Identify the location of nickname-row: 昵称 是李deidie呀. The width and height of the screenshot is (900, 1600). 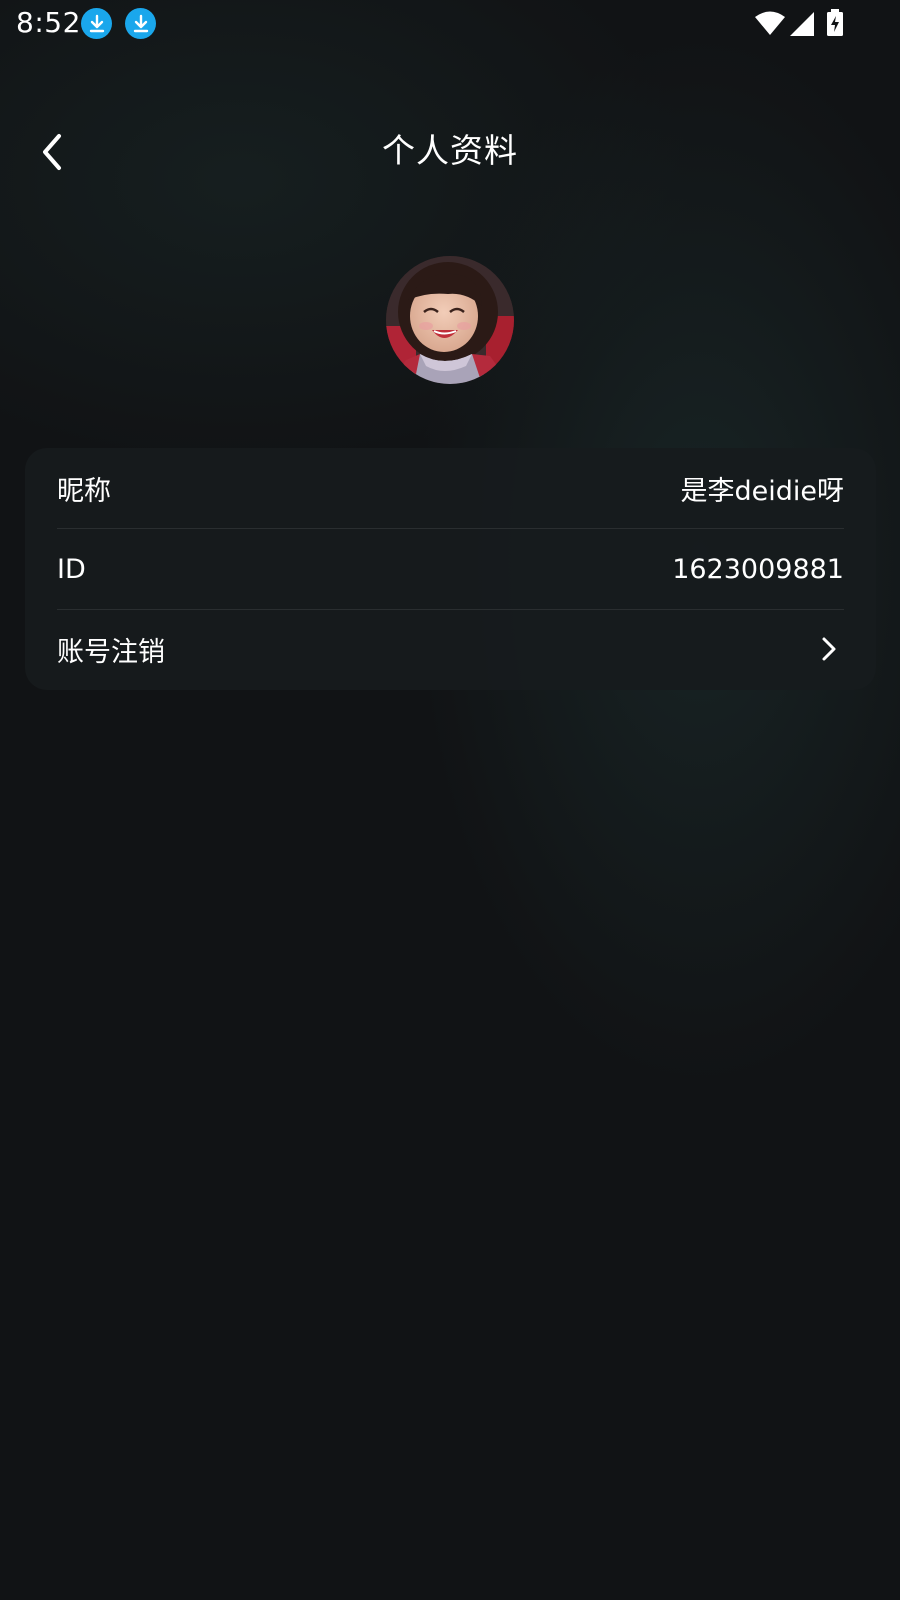
(450, 488).